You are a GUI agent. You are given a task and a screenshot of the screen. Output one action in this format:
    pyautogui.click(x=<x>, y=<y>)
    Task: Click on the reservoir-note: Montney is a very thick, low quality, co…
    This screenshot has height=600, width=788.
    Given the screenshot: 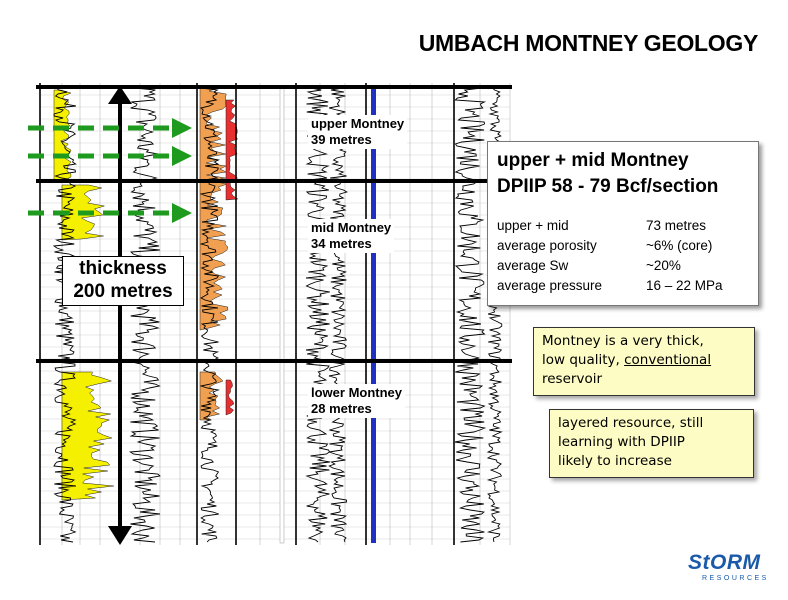 What is the action you would take?
    pyautogui.click(x=644, y=361)
    